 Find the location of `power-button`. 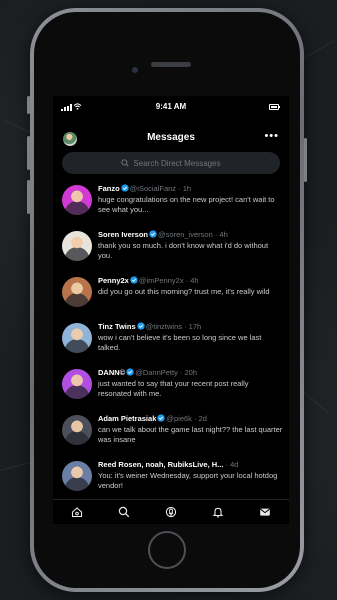

power-button is located at coordinates (305, 160).